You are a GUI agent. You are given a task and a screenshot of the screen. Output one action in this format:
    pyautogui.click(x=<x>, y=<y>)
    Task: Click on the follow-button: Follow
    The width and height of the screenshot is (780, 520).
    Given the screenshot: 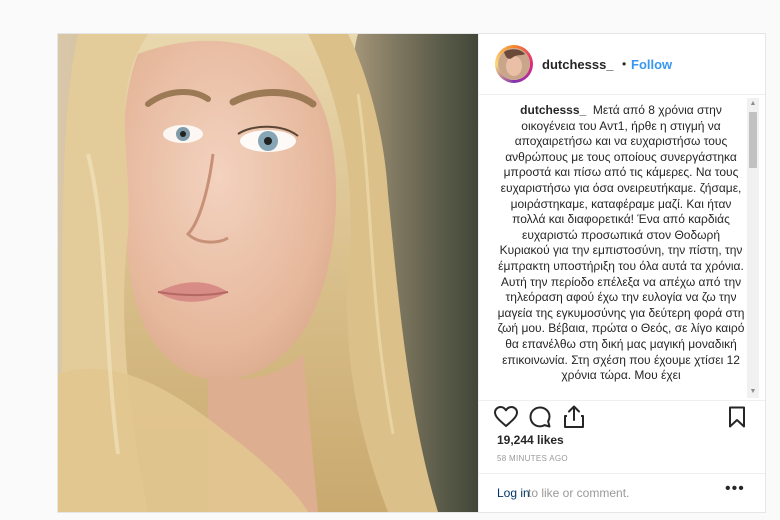 What is the action you would take?
    pyautogui.click(x=651, y=64)
    